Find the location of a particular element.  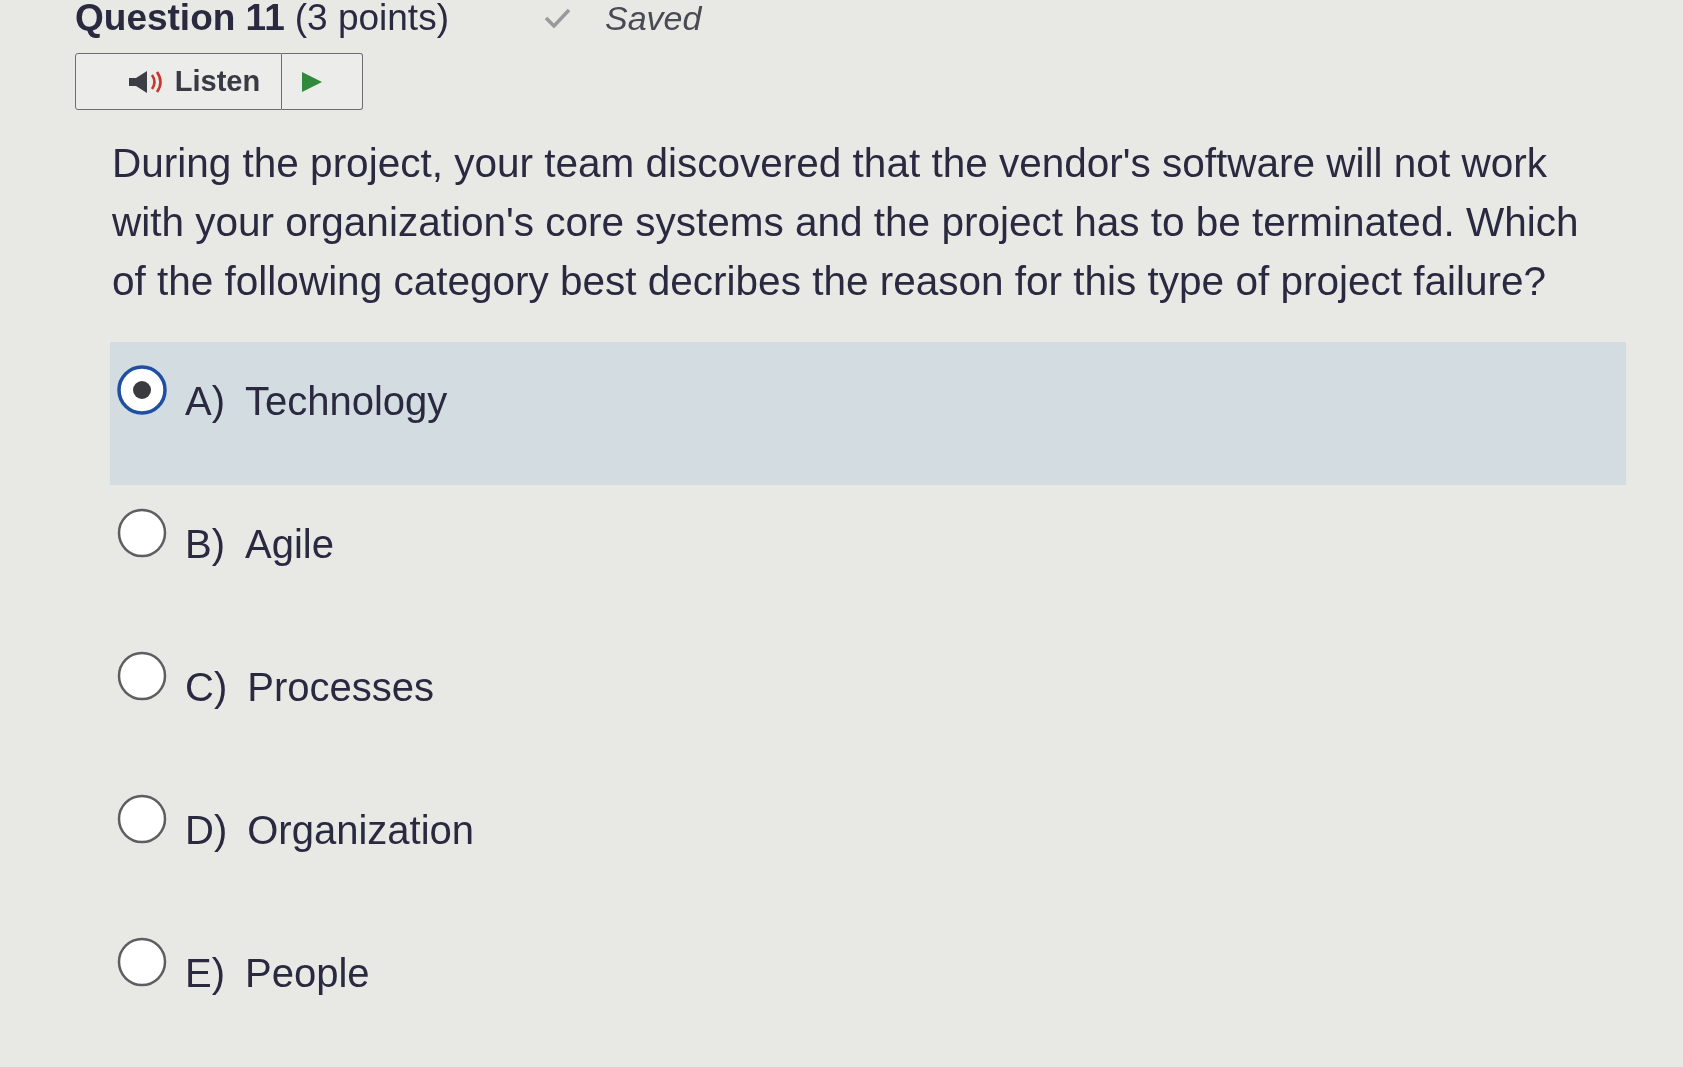

option-letter: D) is located at coordinates (206, 830).